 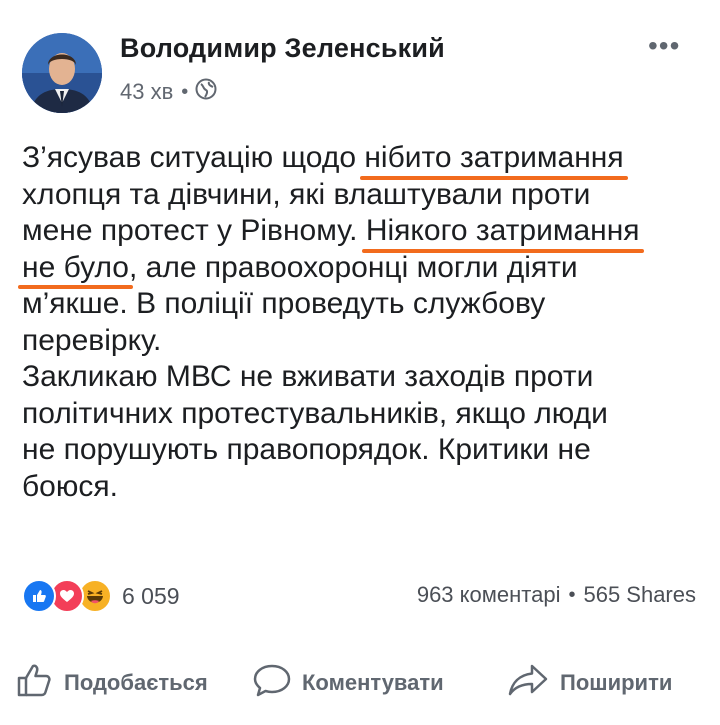 I want to click on post-text-segment: хлопця та дівчини, які влаштували проти, so click(x=306, y=194).